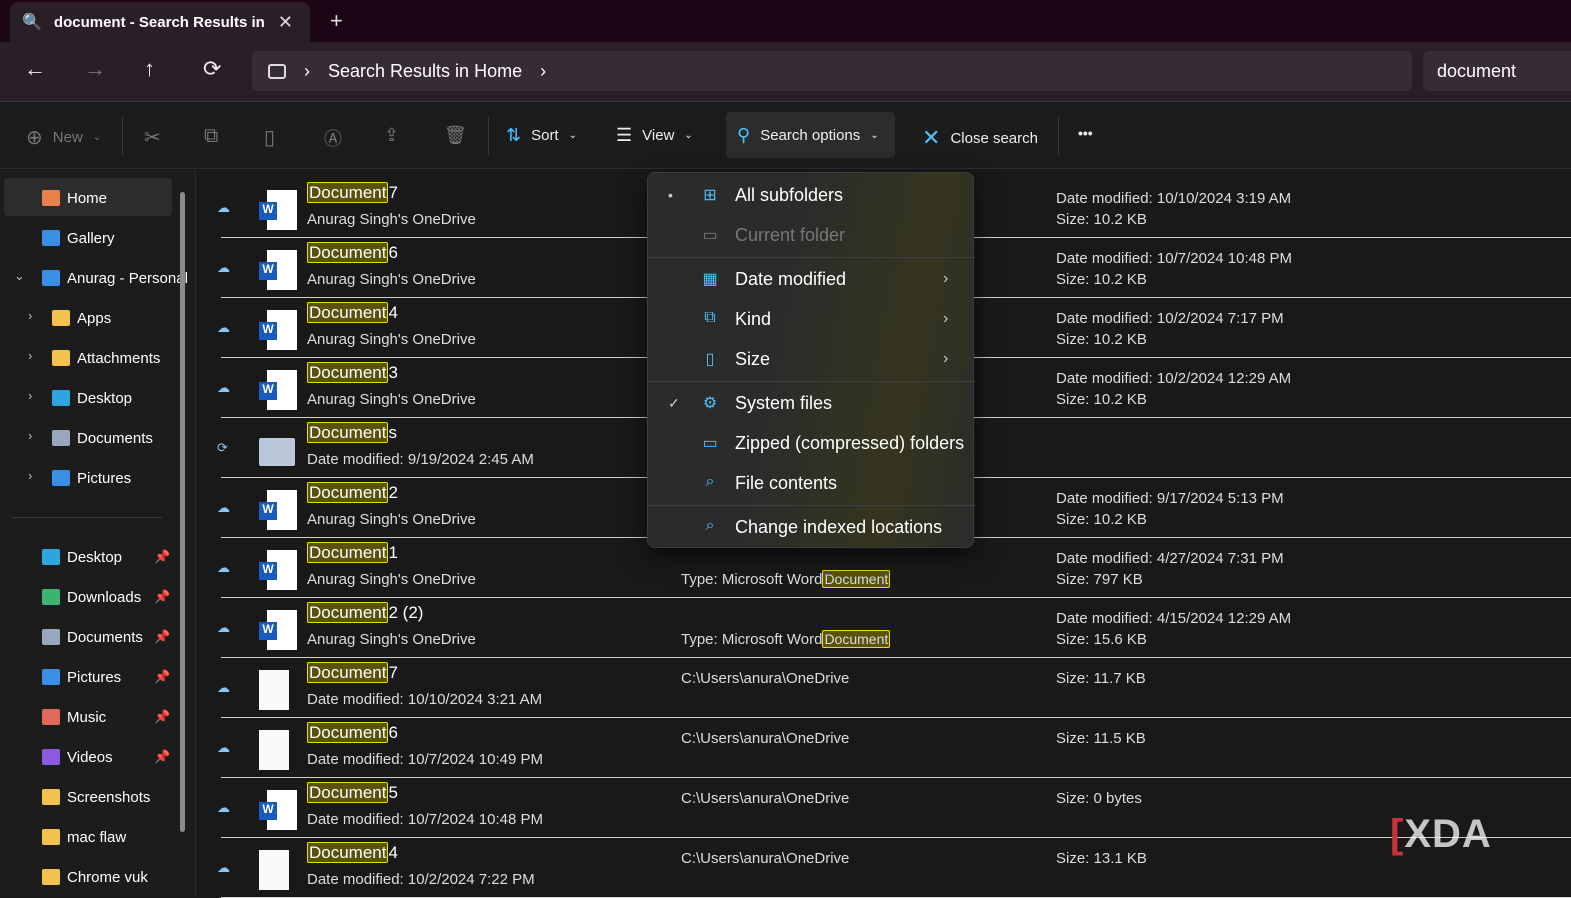 Image resolution: width=1571 pixels, height=898 pixels. Describe the element at coordinates (91, 478) in the screenshot. I see `sidebar-item-pictures: Pictures` at that location.